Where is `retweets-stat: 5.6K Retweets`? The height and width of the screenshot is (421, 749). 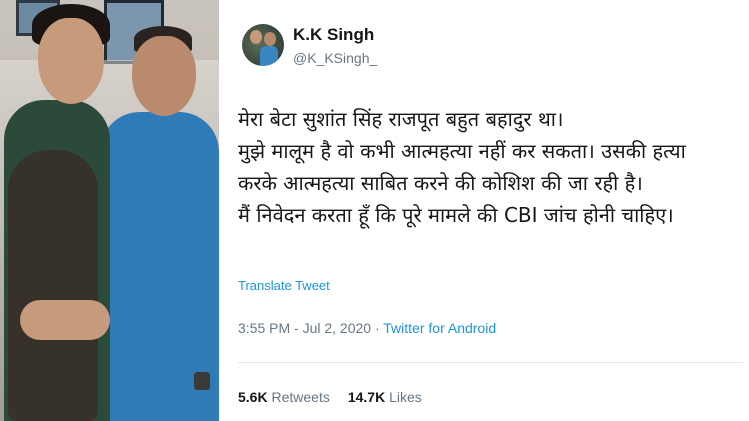 retweets-stat: 5.6K Retweets is located at coordinates (284, 397).